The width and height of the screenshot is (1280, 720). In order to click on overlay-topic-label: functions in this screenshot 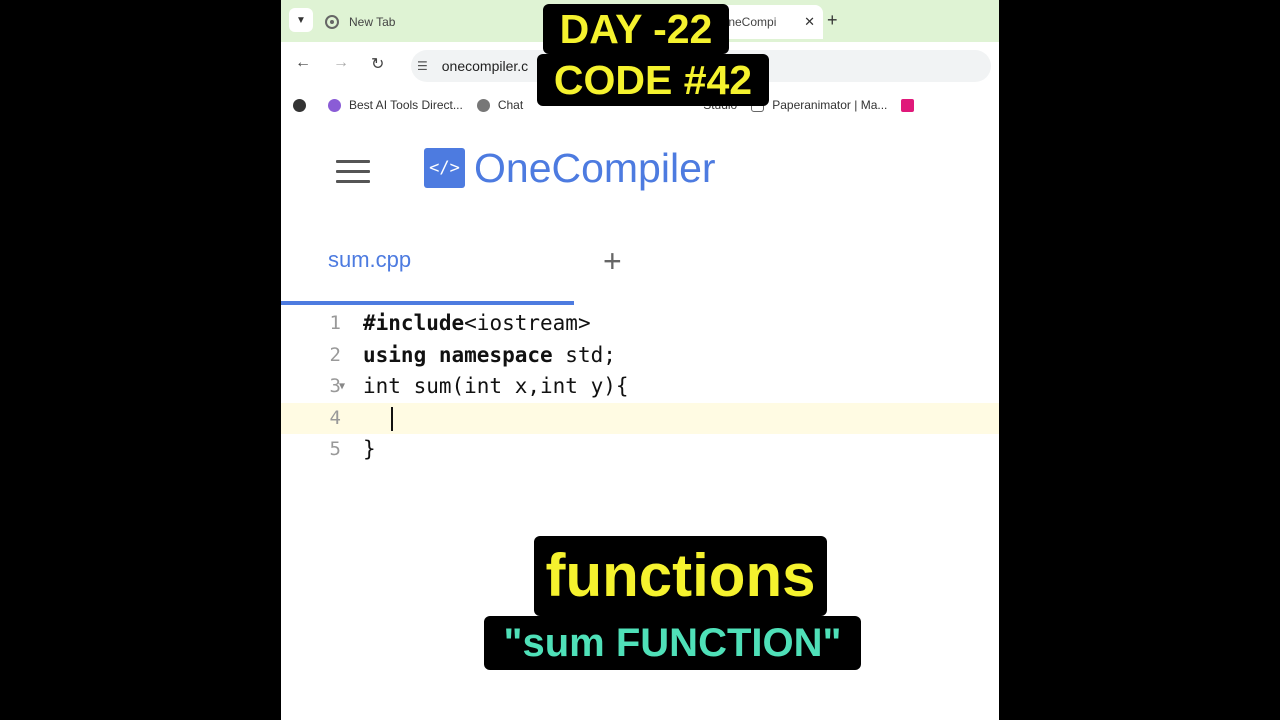, I will do `click(680, 576)`.